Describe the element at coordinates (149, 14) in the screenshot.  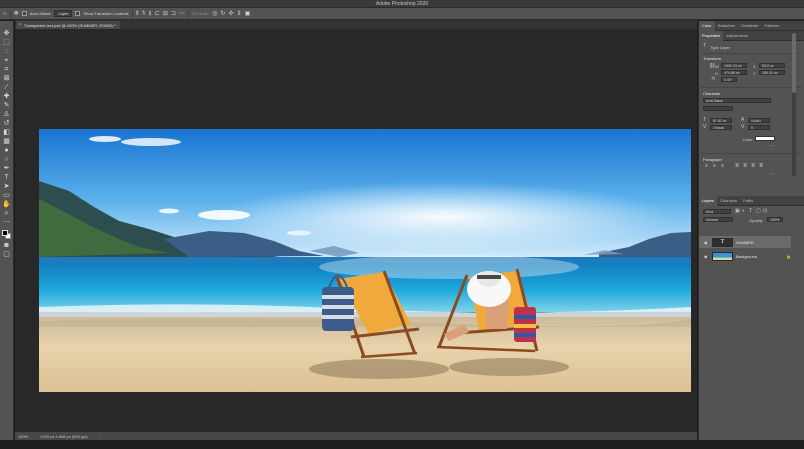
I see `align-bottom-icon: ⫫` at that location.